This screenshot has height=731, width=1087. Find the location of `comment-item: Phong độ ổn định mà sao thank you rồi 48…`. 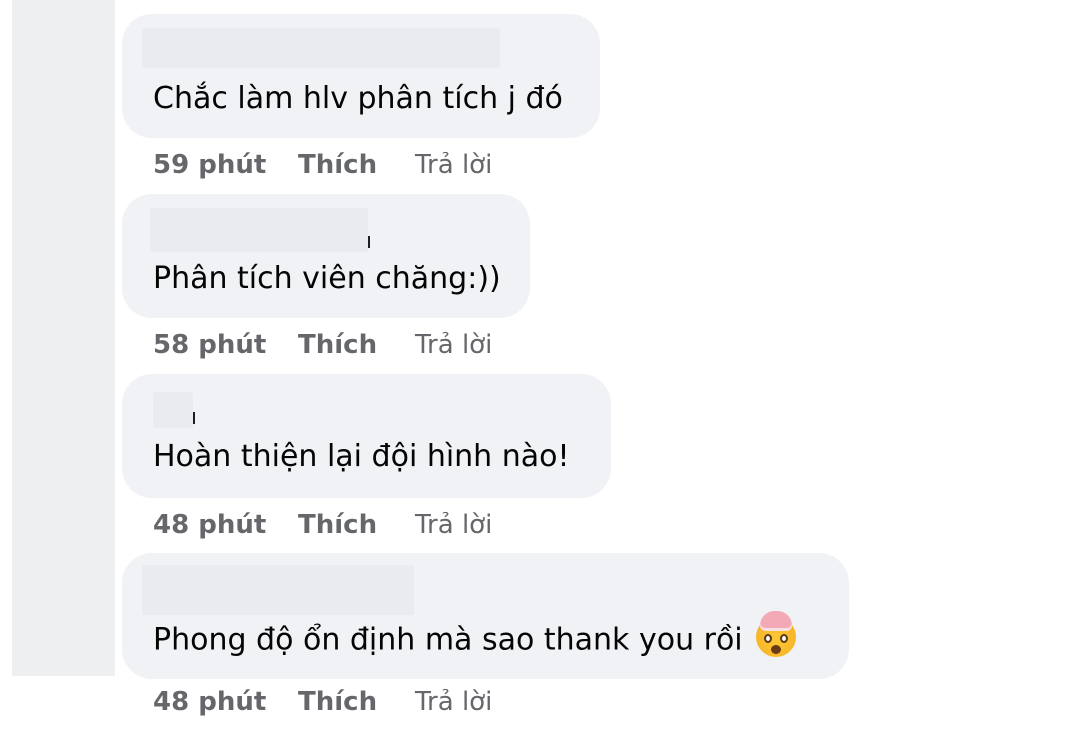

comment-item: Phong độ ổn định mà sao thank you rồi 48… is located at coordinates (485, 634).